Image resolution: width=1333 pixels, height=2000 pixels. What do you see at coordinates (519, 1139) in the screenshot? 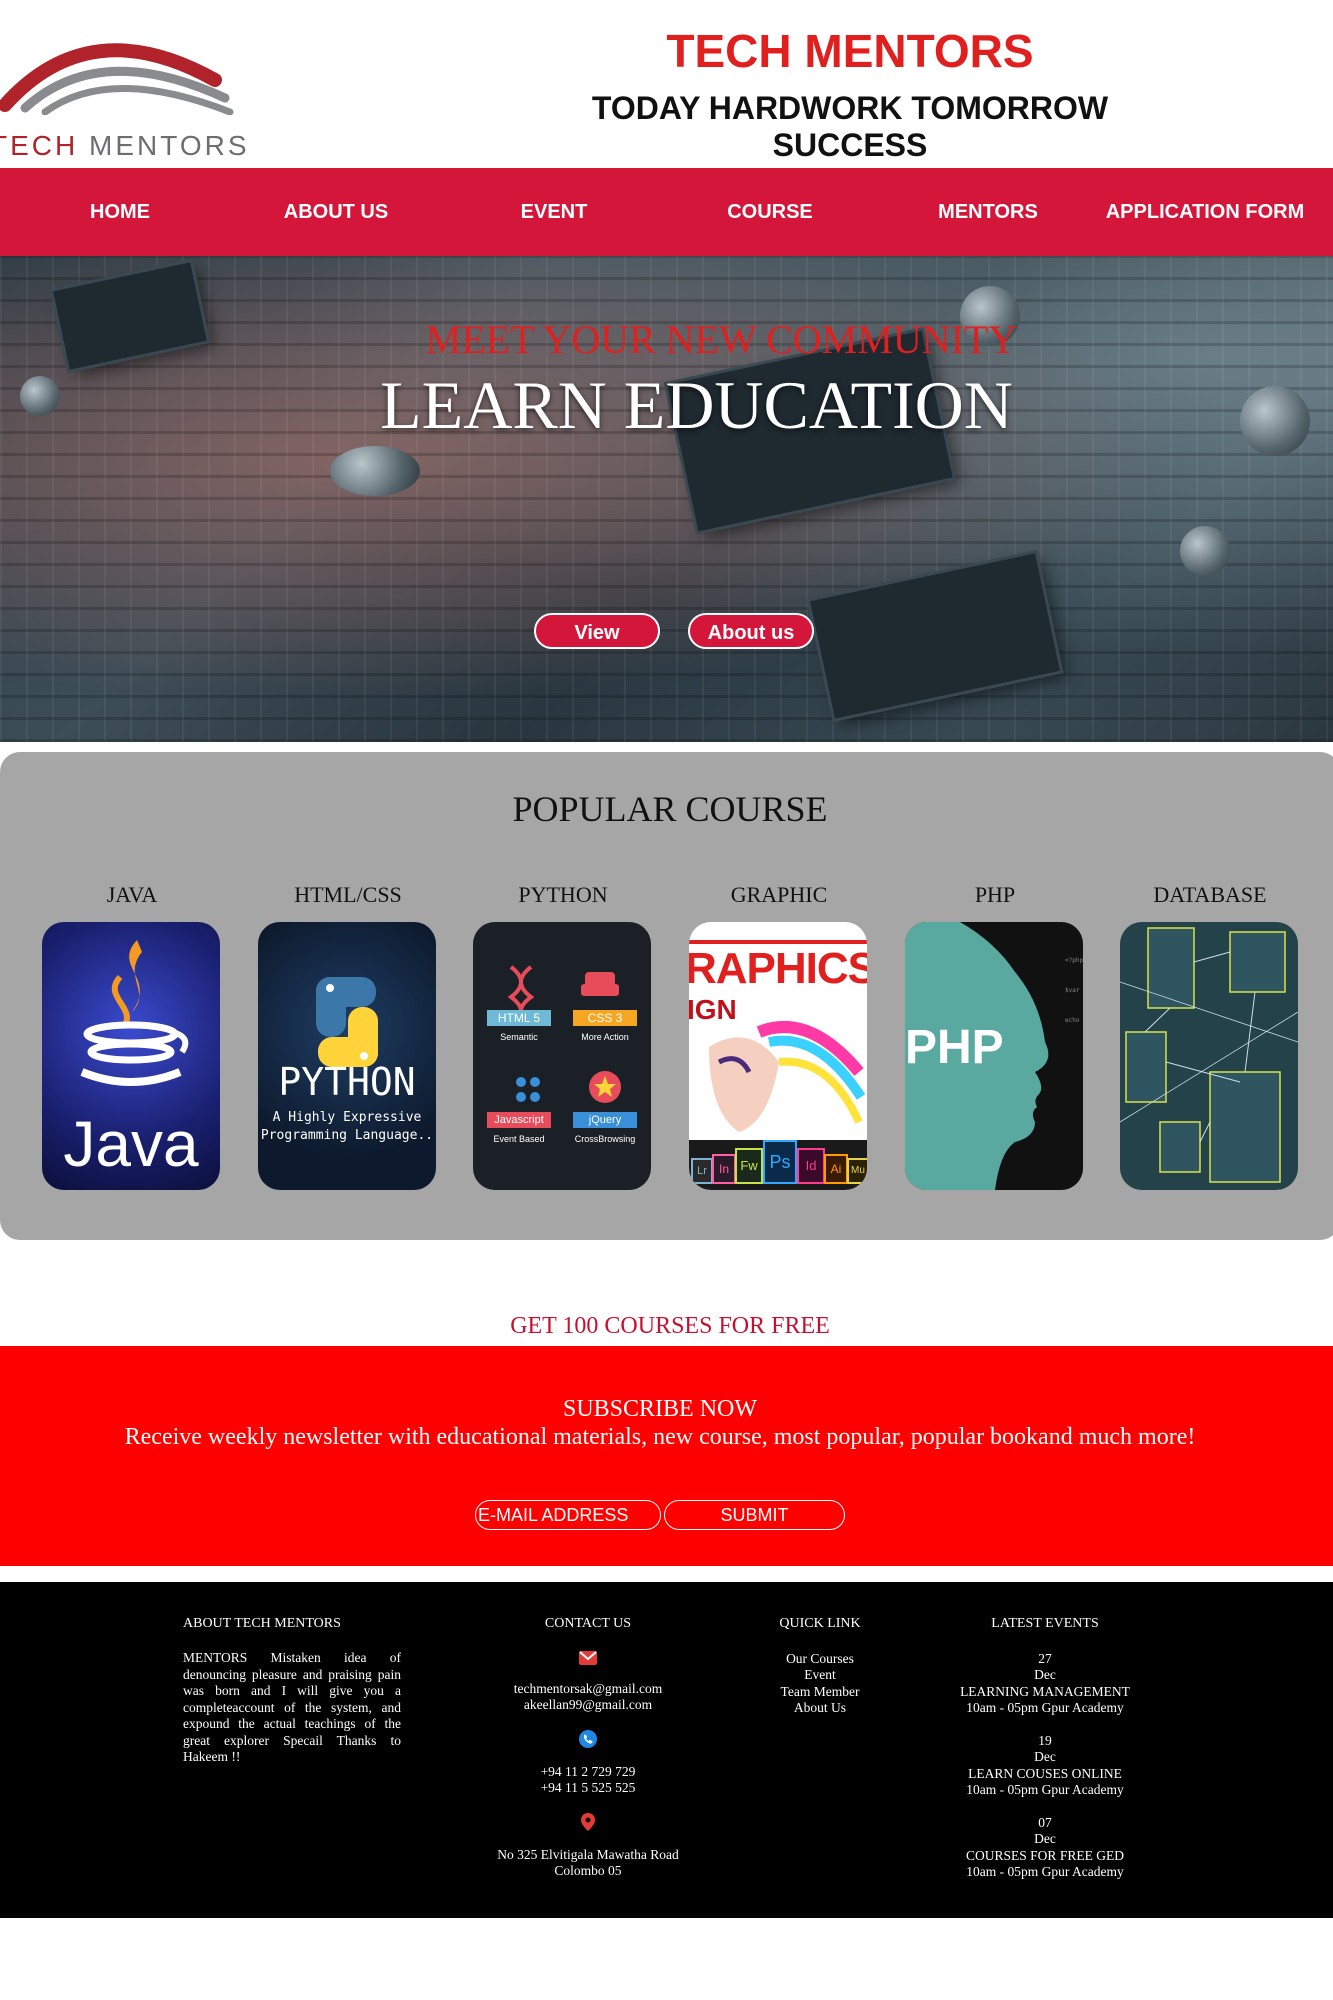
I see `javascript-sub: Event Based` at bounding box center [519, 1139].